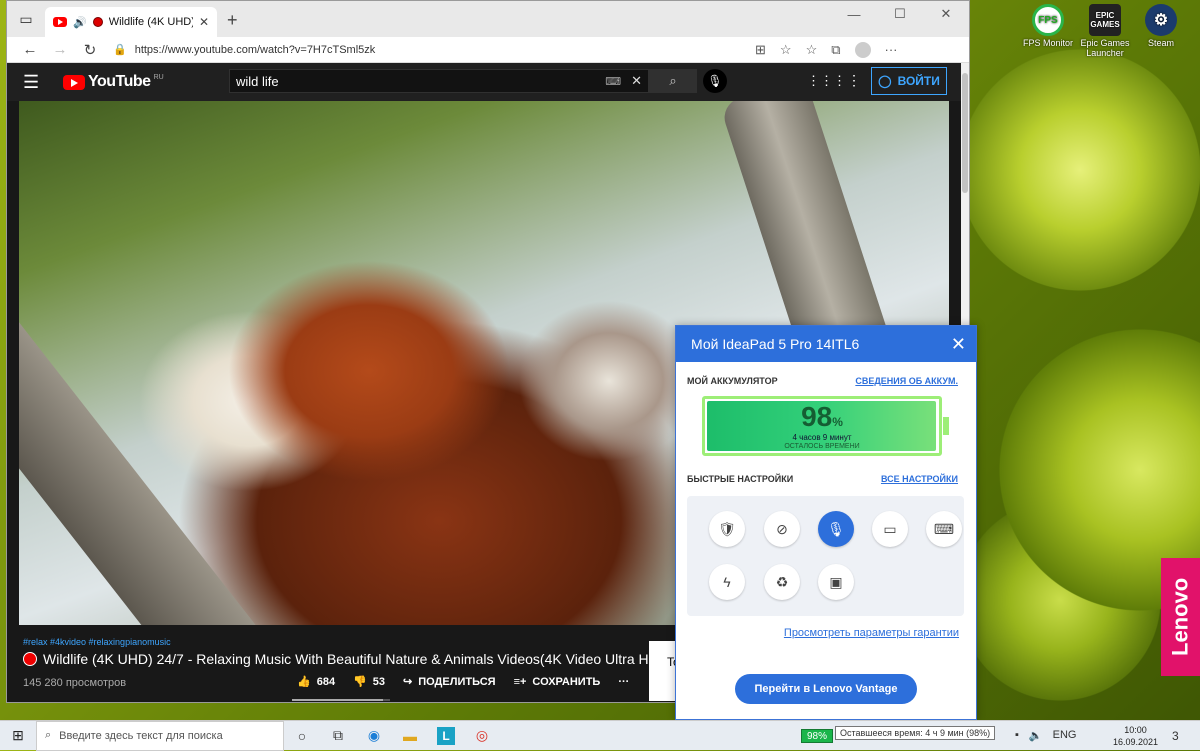  I want to click on toggle-rapid-charge: ϟ, so click(727, 582).